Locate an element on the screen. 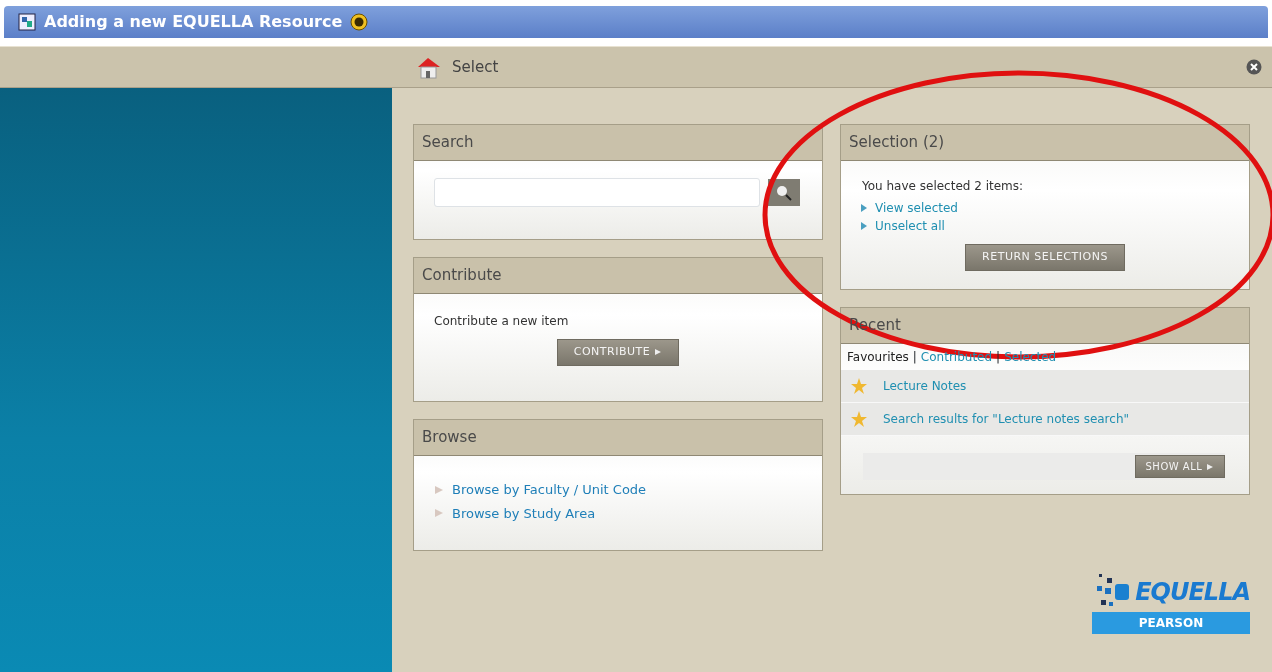  panel-heading: Selection (2) is located at coordinates (1045, 143).